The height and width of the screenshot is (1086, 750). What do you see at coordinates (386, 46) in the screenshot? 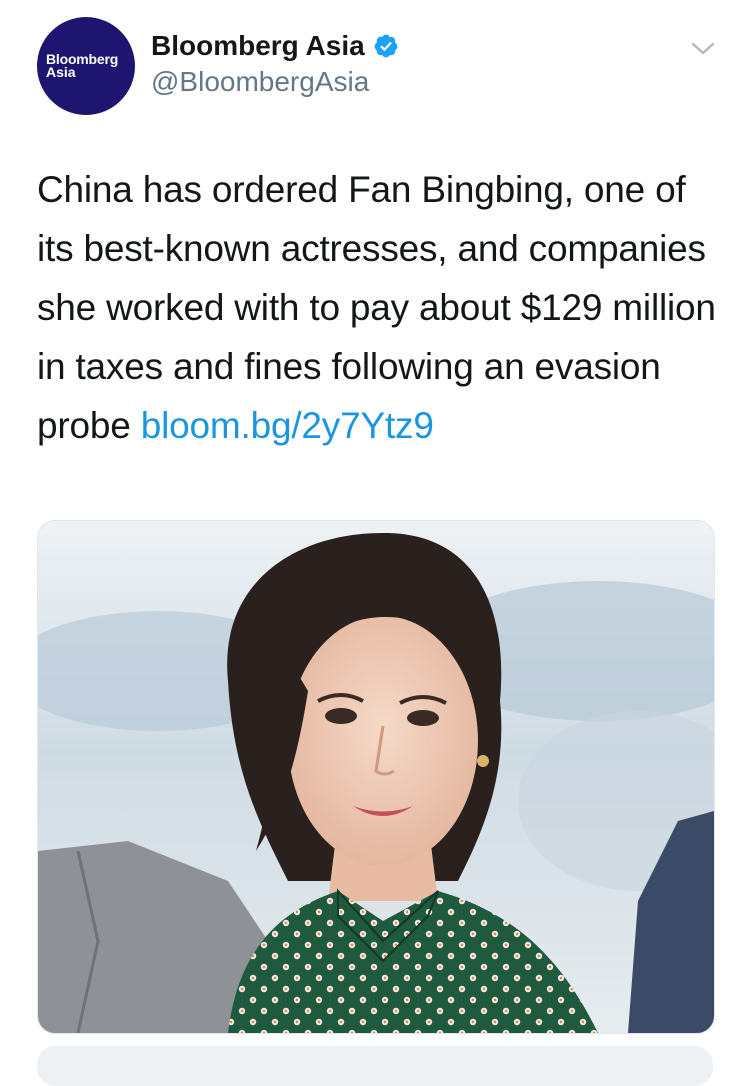
I see `verified-badge-icon` at bounding box center [386, 46].